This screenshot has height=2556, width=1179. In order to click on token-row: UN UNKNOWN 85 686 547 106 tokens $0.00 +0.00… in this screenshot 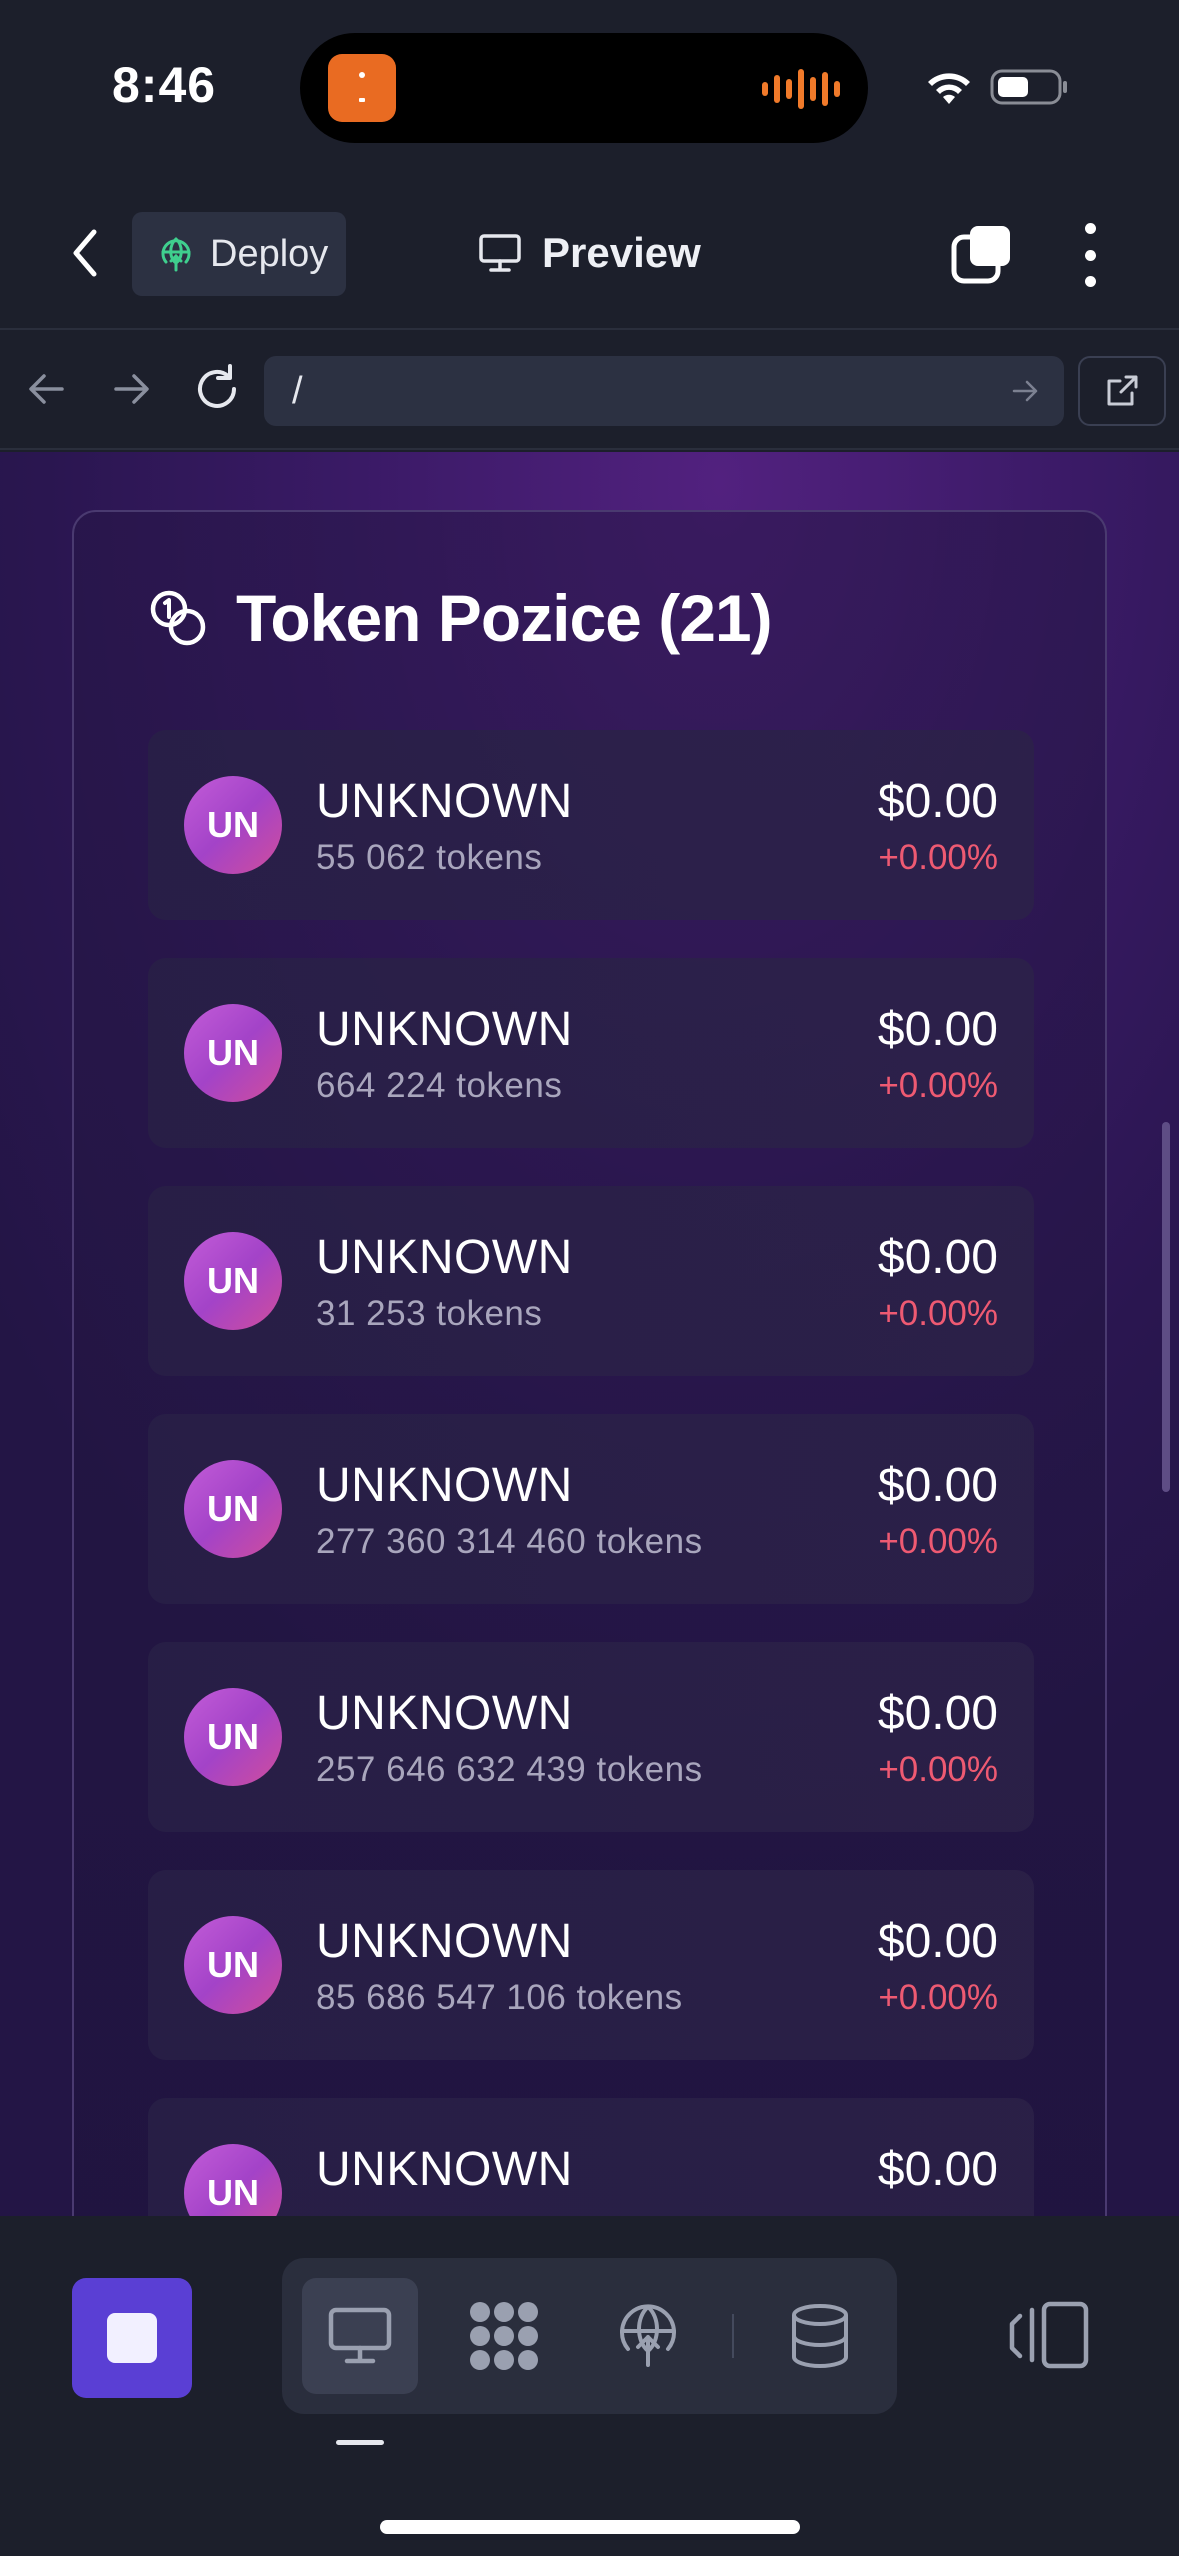, I will do `click(591, 1965)`.